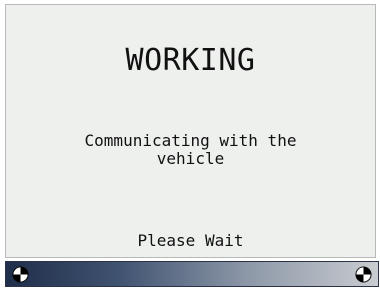 The image size is (380, 292). I want to click on status-message: Communicating with the vehicle, so click(190, 149).